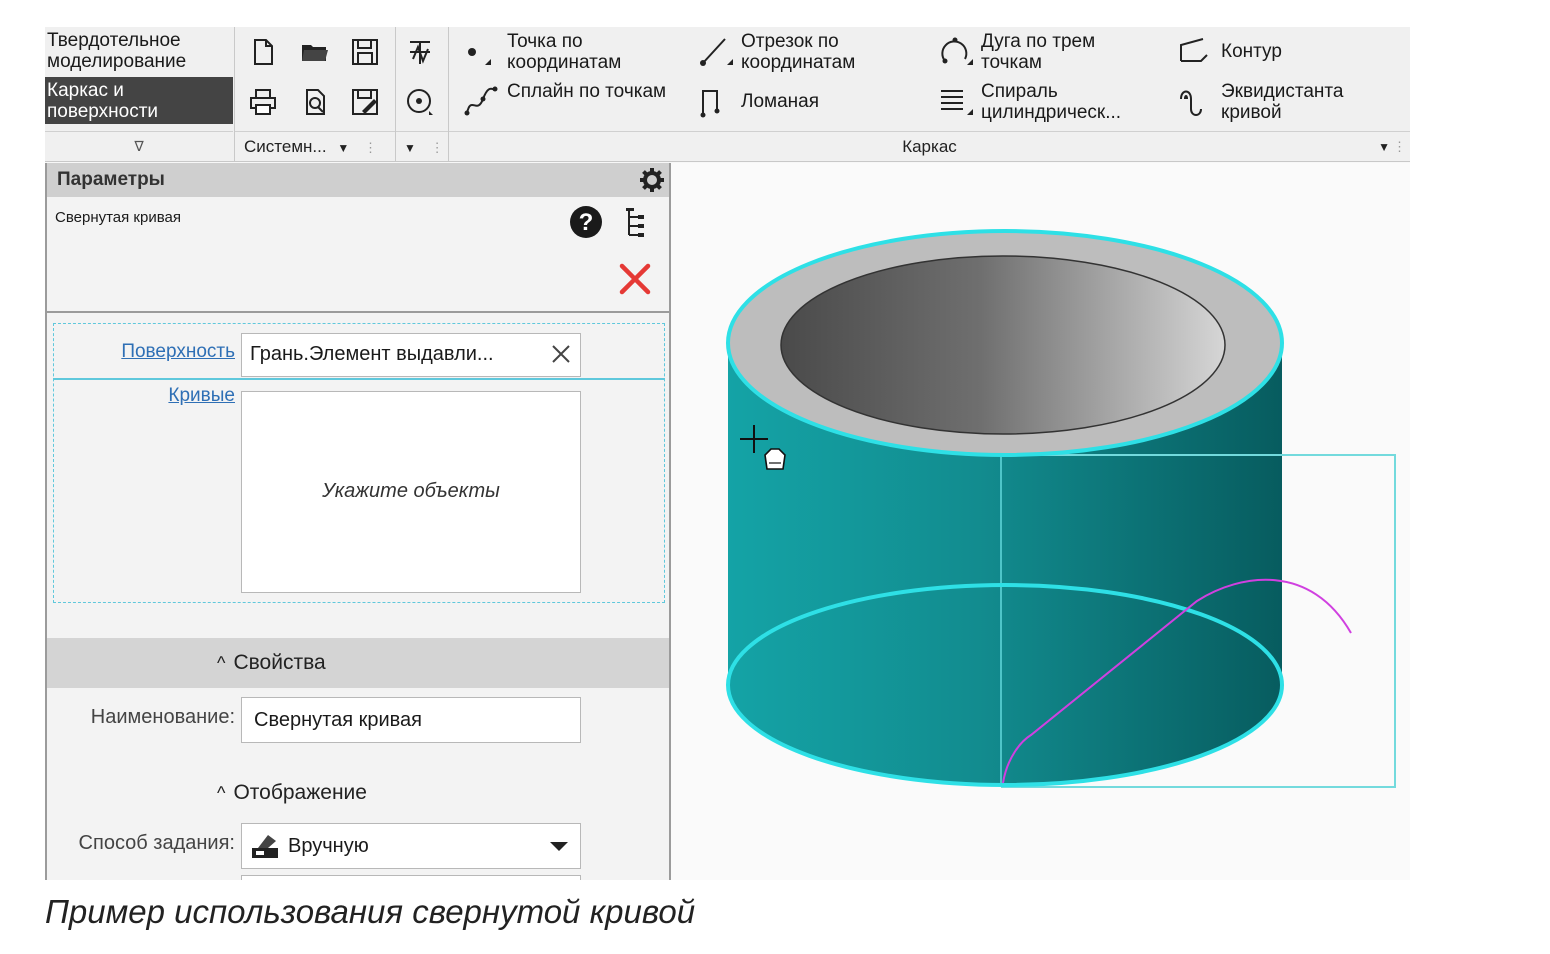  Describe the element at coordinates (162, 717) in the screenshot. I see `name-label: Наименование:` at that location.